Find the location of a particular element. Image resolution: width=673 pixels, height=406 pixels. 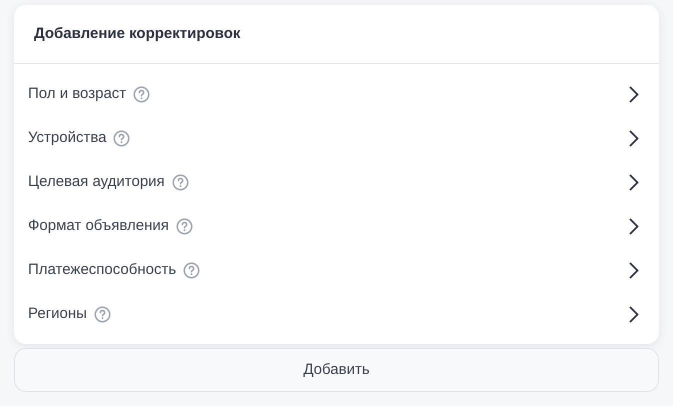

panel-title: Добавление корректировок is located at coordinates (137, 34).